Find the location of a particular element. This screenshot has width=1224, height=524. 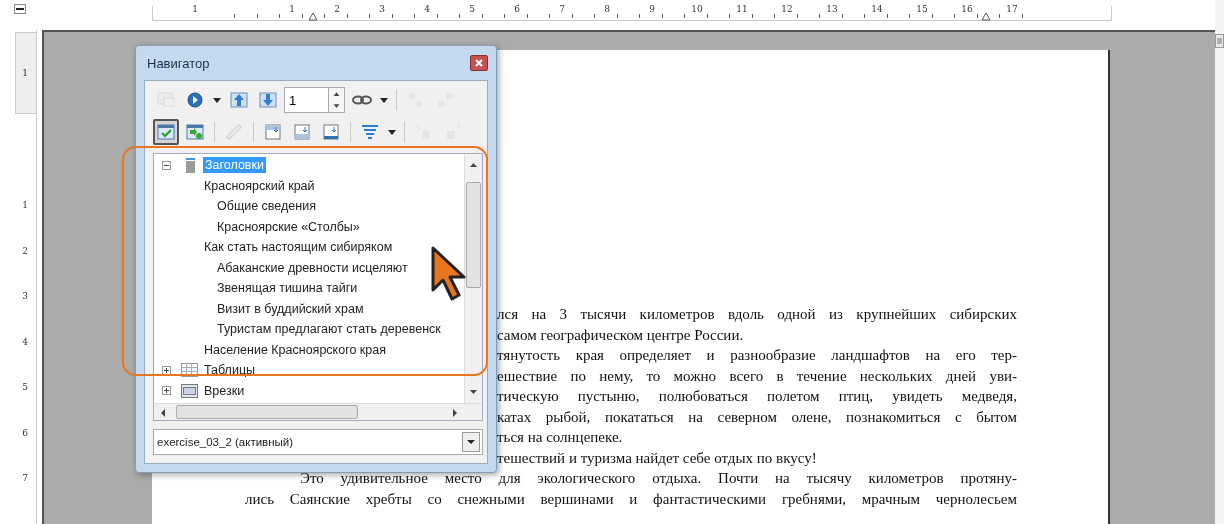

ruler-number: 14 is located at coordinates (877, 9).